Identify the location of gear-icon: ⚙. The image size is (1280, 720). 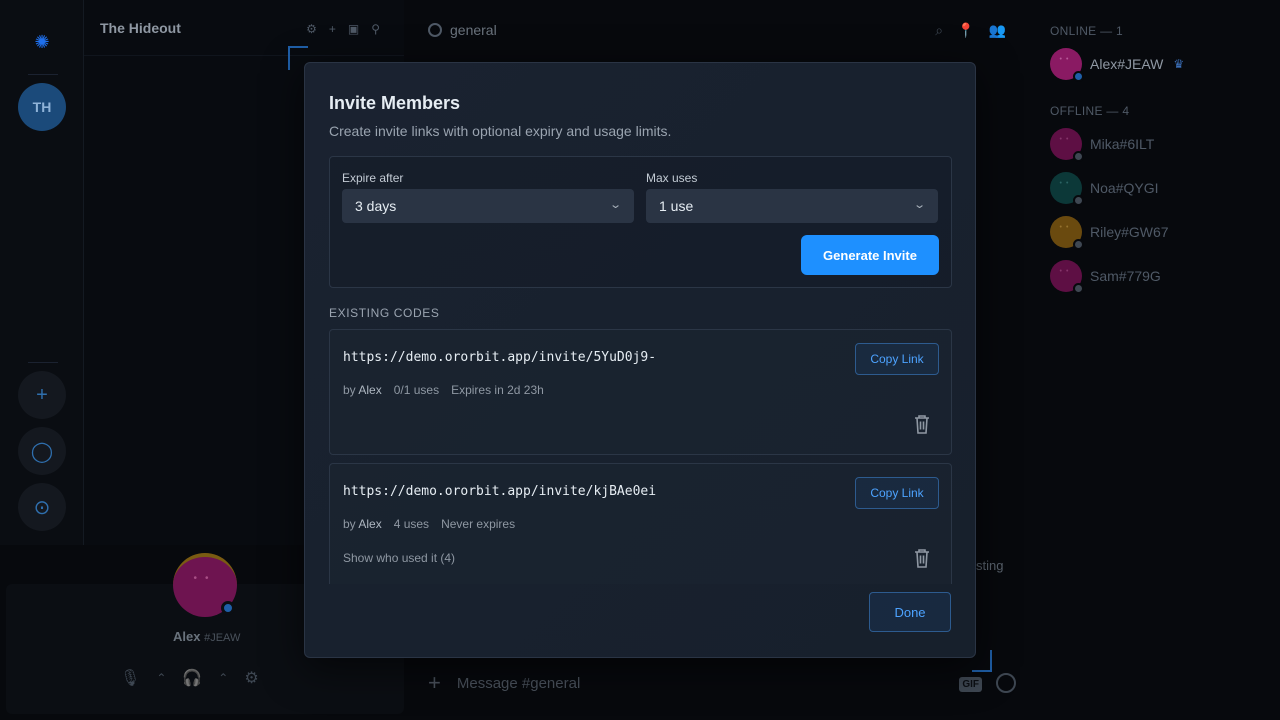
(251, 678).